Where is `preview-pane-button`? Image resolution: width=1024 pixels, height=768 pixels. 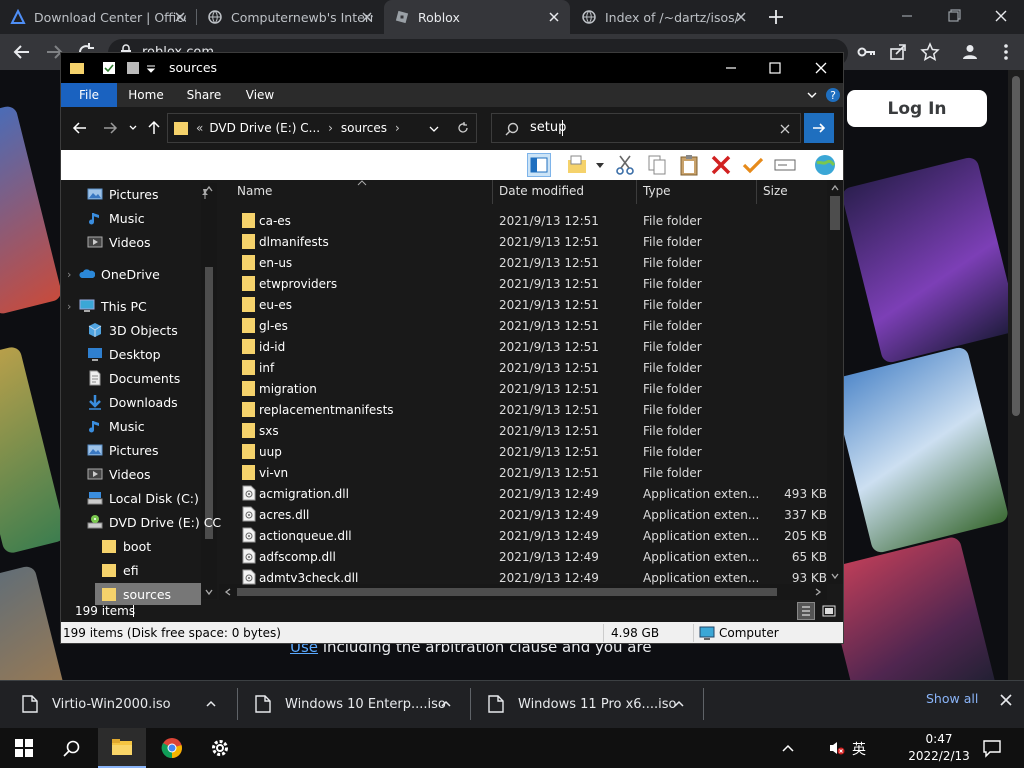 preview-pane-button is located at coordinates (539, 165).